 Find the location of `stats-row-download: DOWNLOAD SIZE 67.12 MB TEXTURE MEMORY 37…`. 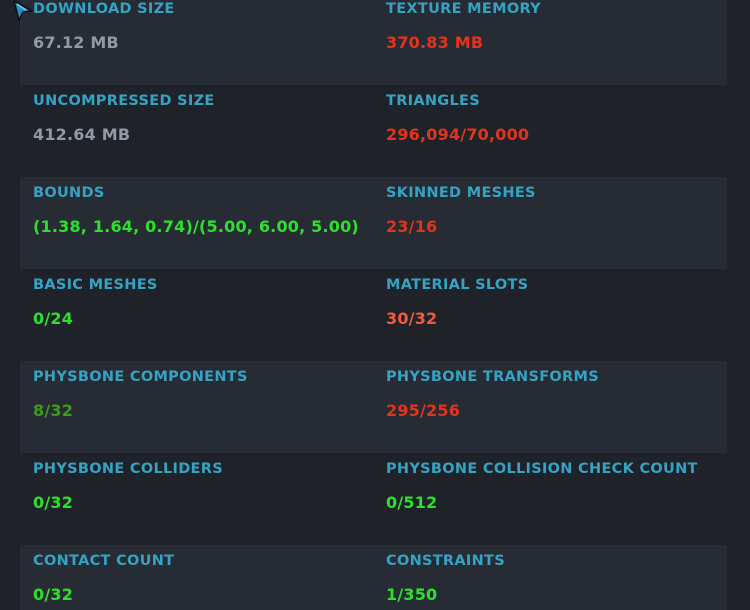

stats-row-download: DOWNLOAD SIZE 67.12 MB TEXTURE MEMORY 37… is located at coordinates (373, 42).